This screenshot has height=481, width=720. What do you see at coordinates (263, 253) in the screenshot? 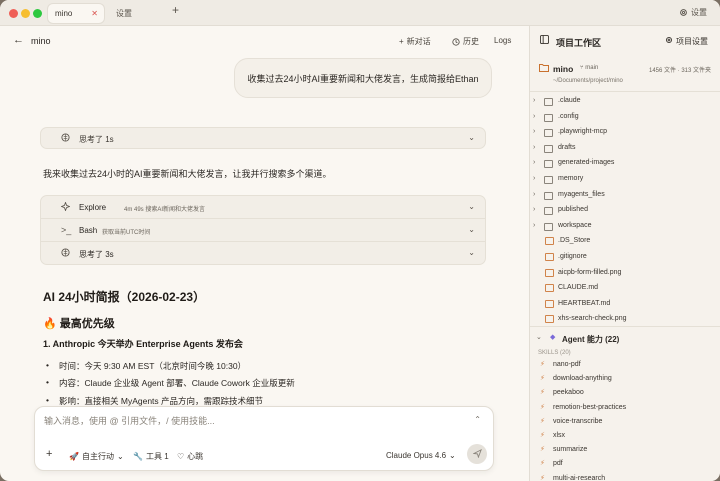
I see `tool-row-thinking: 思考了 3s ⌄` at bounding box center [263, 253].